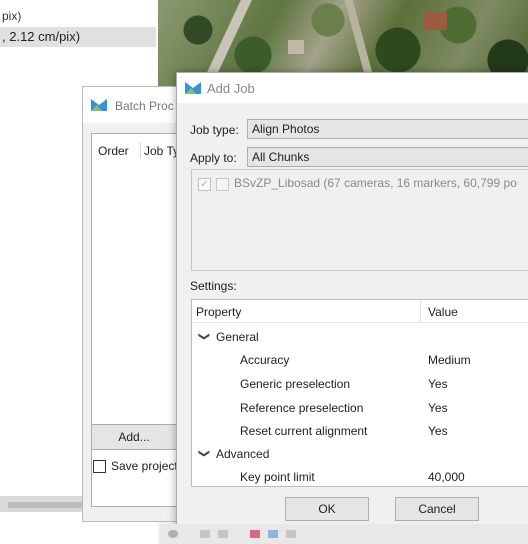  Describe the element at coordinates (242, 454) in the screenshot. I see `group-advanced: Advanced` at that location.